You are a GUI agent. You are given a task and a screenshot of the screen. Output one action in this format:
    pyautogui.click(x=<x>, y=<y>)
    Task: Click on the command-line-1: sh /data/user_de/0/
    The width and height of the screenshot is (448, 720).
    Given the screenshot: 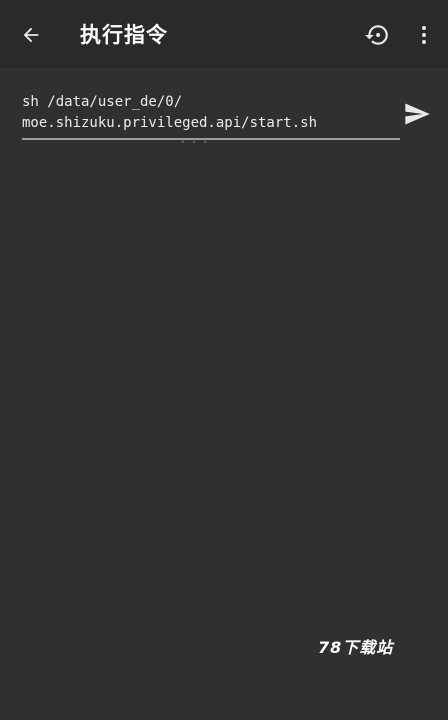 What is the action you would take?
    pyautogui.click(x=102, y=102)
    